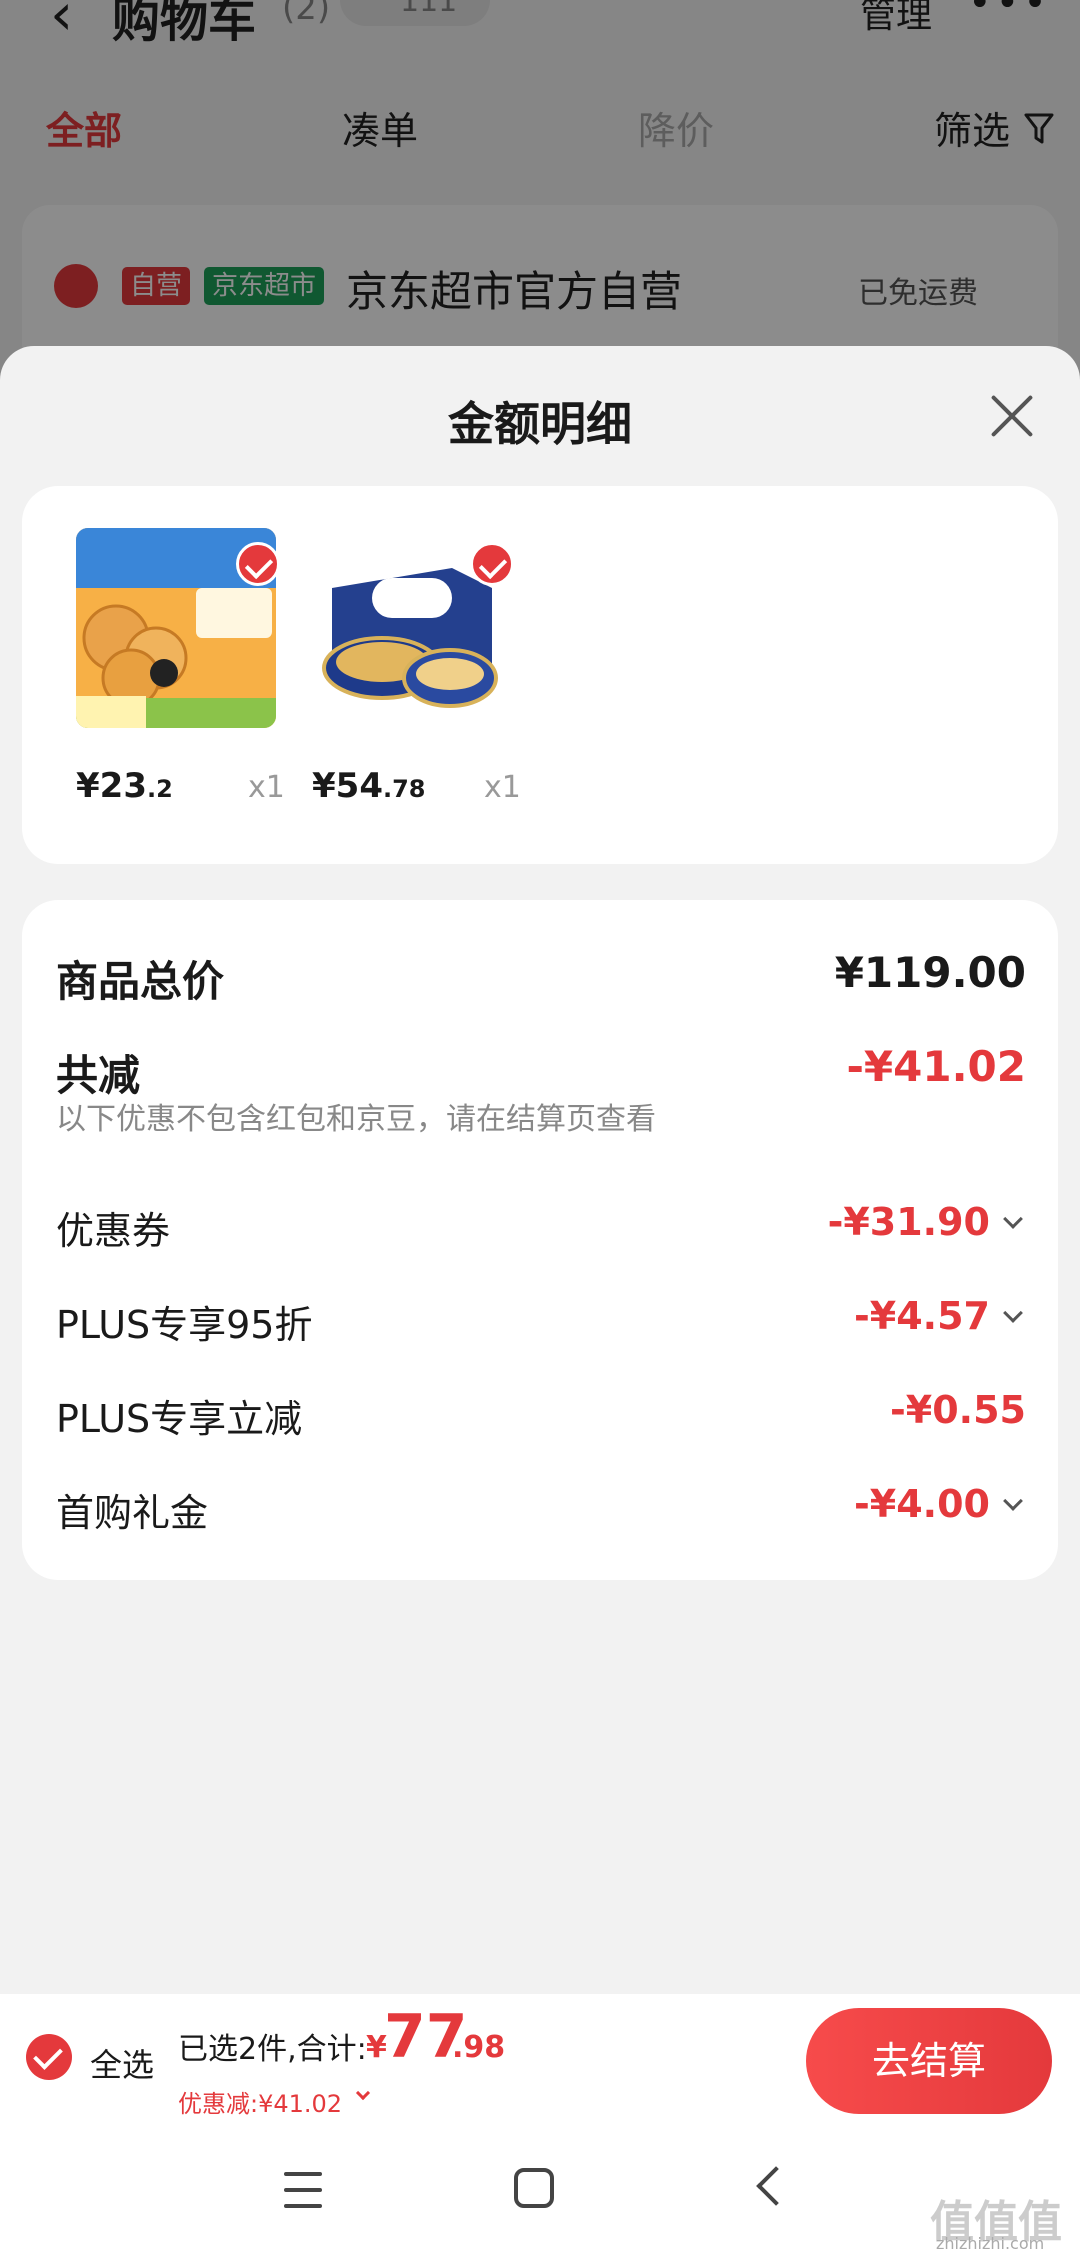 The height and width of the screenshot is (2260, 1080). I want to click on system-navigation-bar, so click(540, 2195).